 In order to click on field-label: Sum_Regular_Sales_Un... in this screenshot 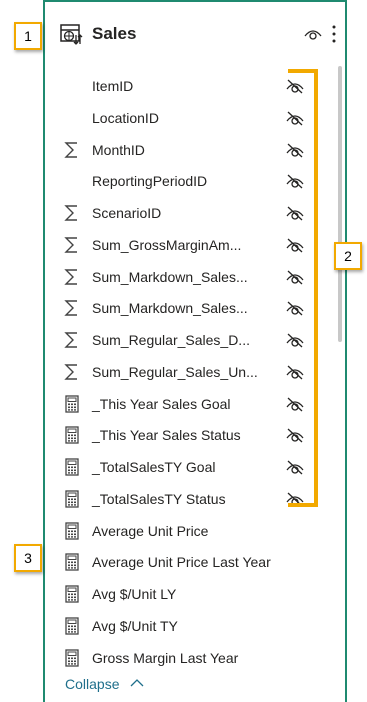, I will do `click(175, 371)`.